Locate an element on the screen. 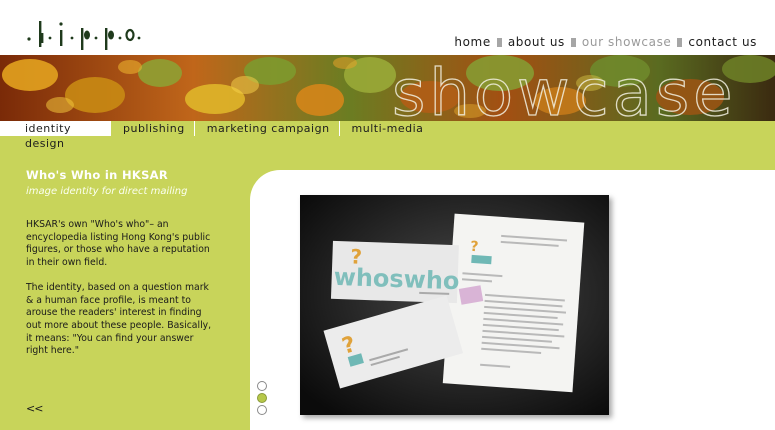 Image resolution: width=775 pixels, height=430 pixels. nav-our-showcase-link: our showcase is located at coordinates (627, 42).